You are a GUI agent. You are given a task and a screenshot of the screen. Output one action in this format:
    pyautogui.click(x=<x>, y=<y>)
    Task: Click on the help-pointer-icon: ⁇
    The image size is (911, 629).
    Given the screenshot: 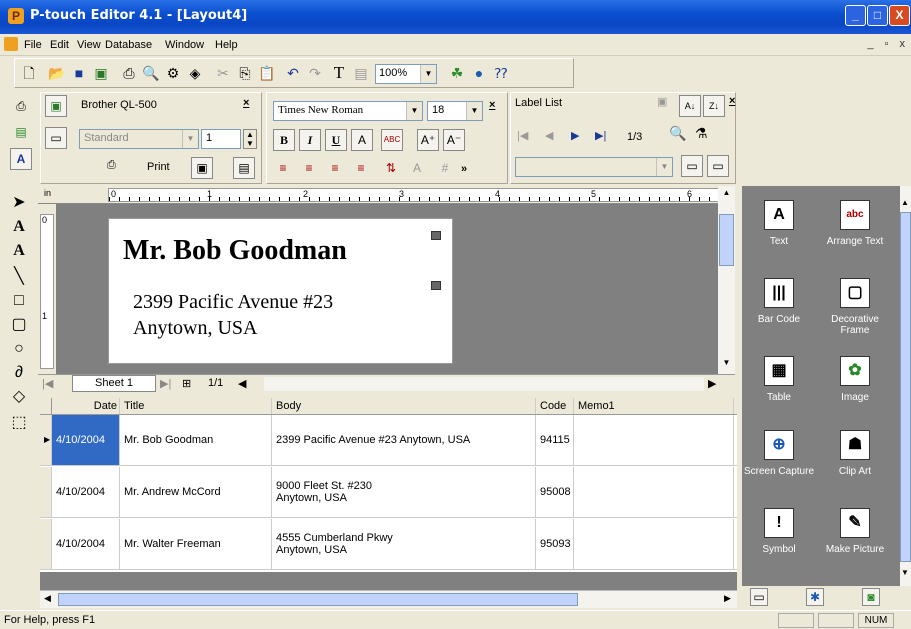 What is the action you would take?
    pyautogui.click(x=501, y=73)
    